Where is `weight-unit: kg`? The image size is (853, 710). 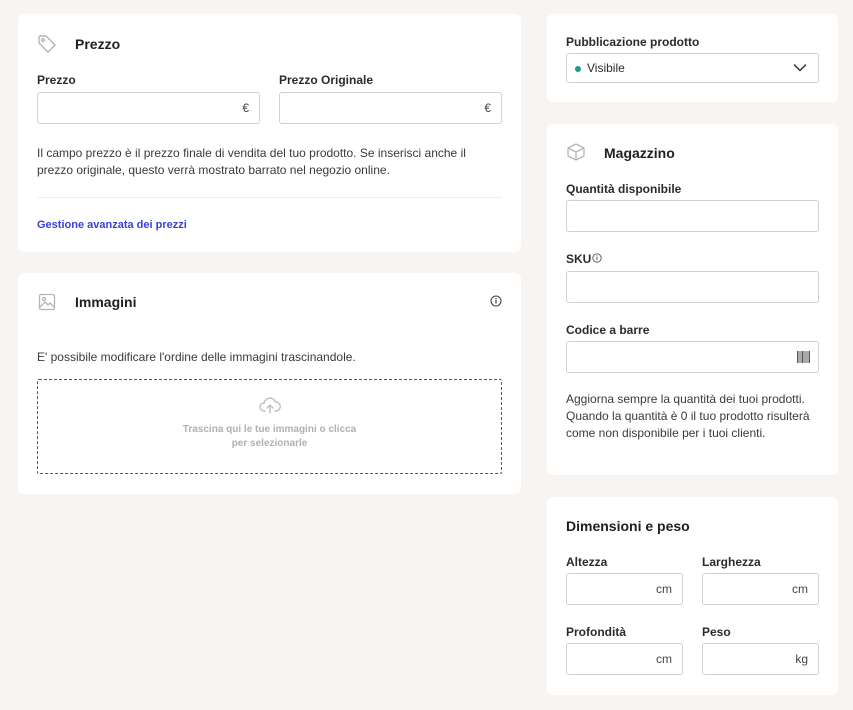
weight-unit: kg is located at coordinates (801, 659).